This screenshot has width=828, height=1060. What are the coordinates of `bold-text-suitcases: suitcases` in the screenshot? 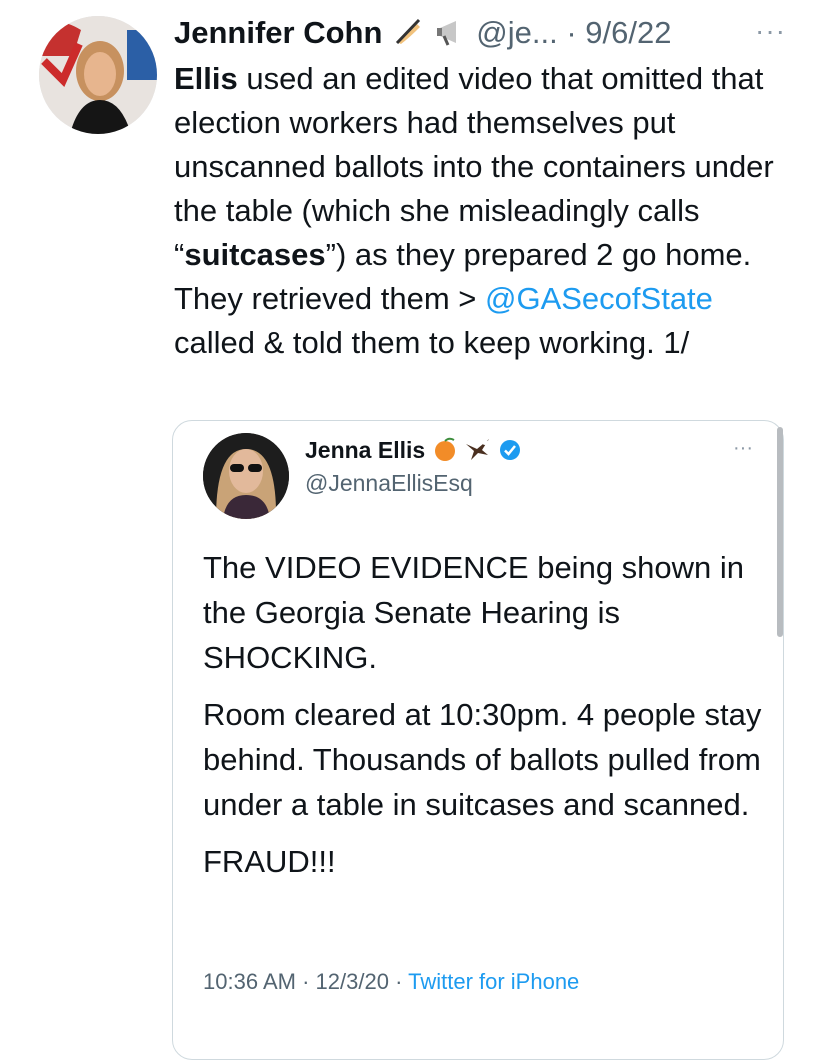 It's located at (255, 254).